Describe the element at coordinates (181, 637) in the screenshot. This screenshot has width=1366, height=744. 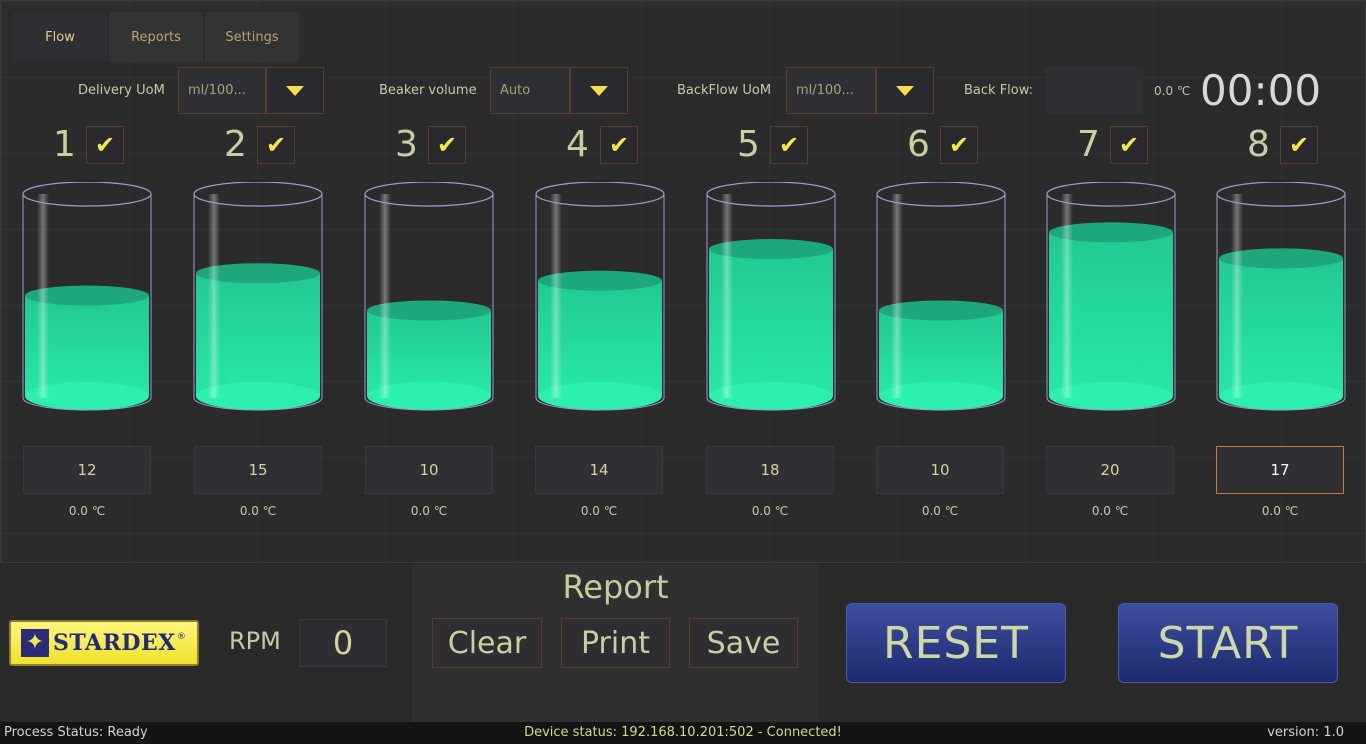
I see `registered-mark: ®` at that location.